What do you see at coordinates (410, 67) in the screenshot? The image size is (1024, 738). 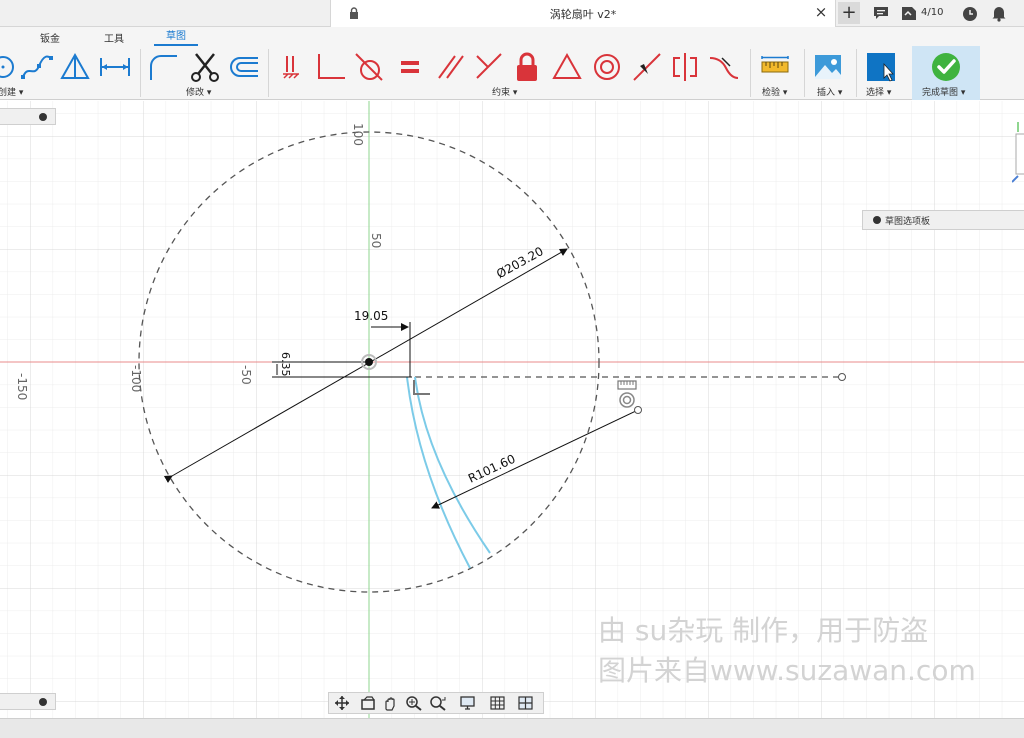 I see `equal-constraint-tool` at bounding box center [410, 67].